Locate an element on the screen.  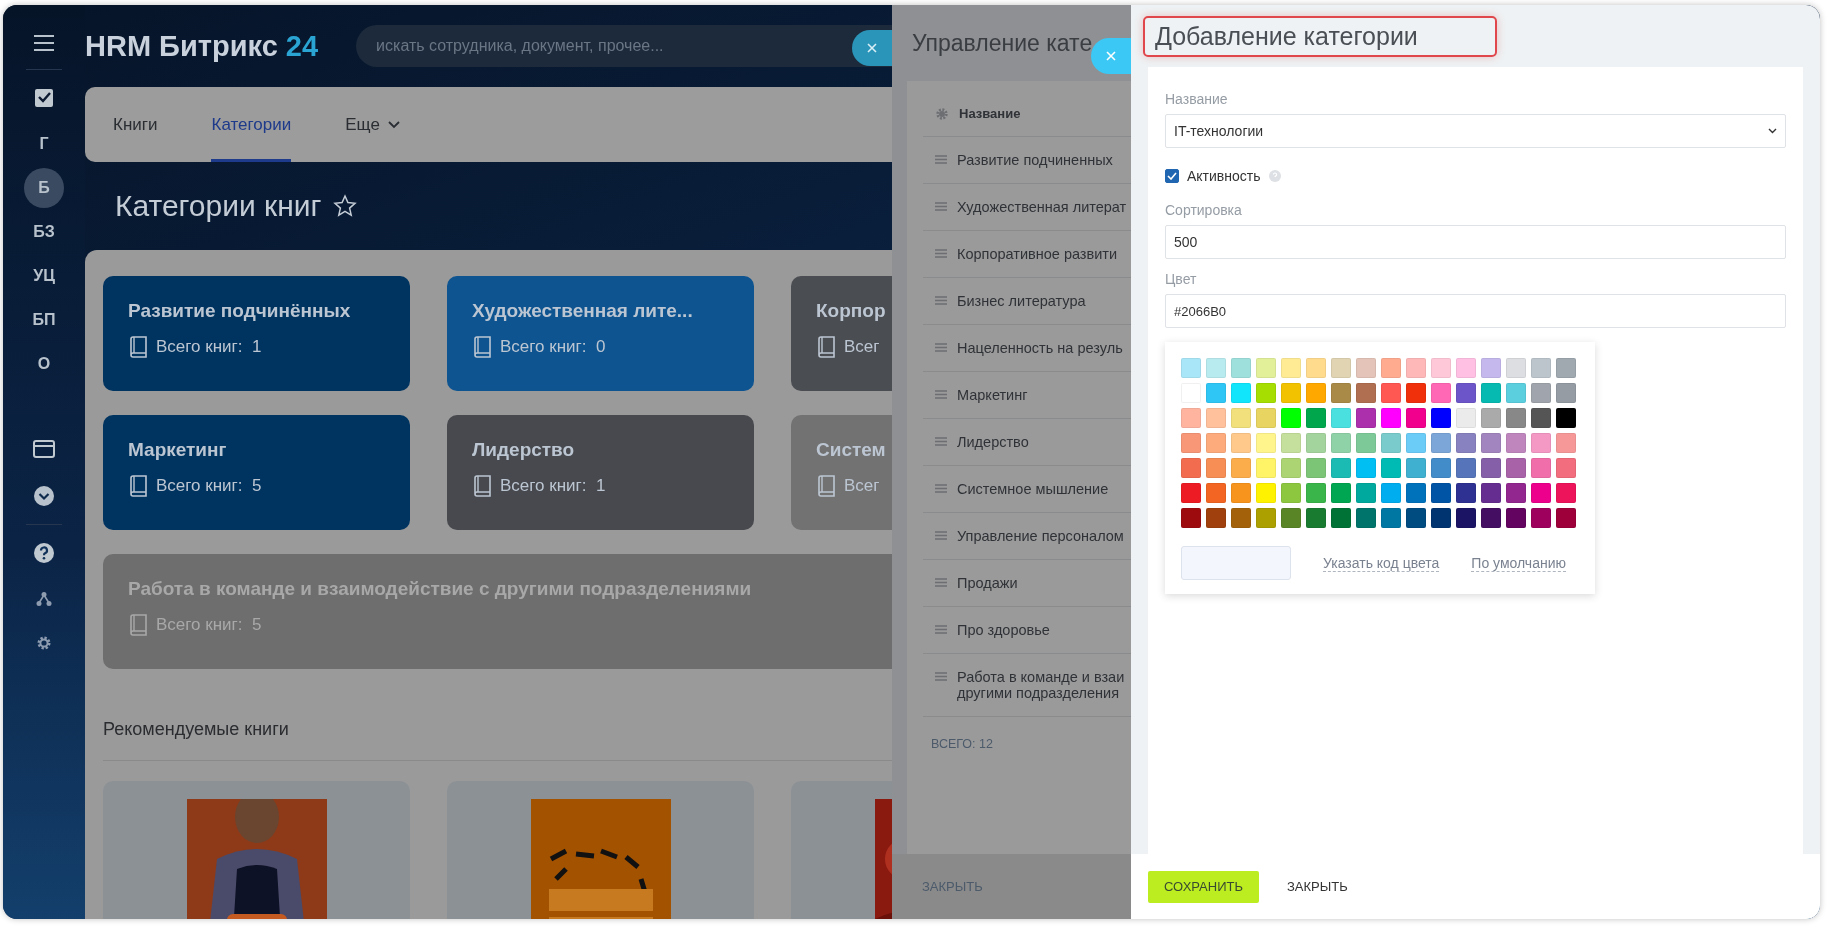
save-button: СОХРАНИТЬ is located at coordinates (1203, 886).